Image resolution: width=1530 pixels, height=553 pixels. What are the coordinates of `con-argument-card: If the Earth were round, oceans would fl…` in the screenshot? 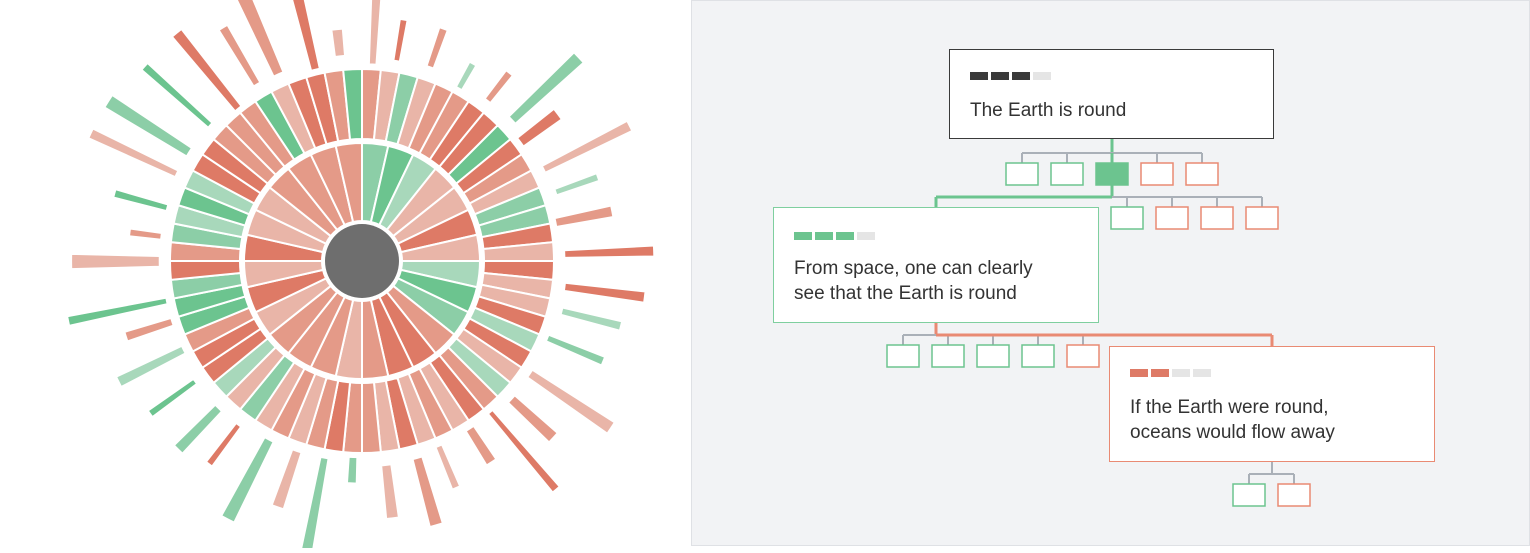 It's located at (1272, 404).